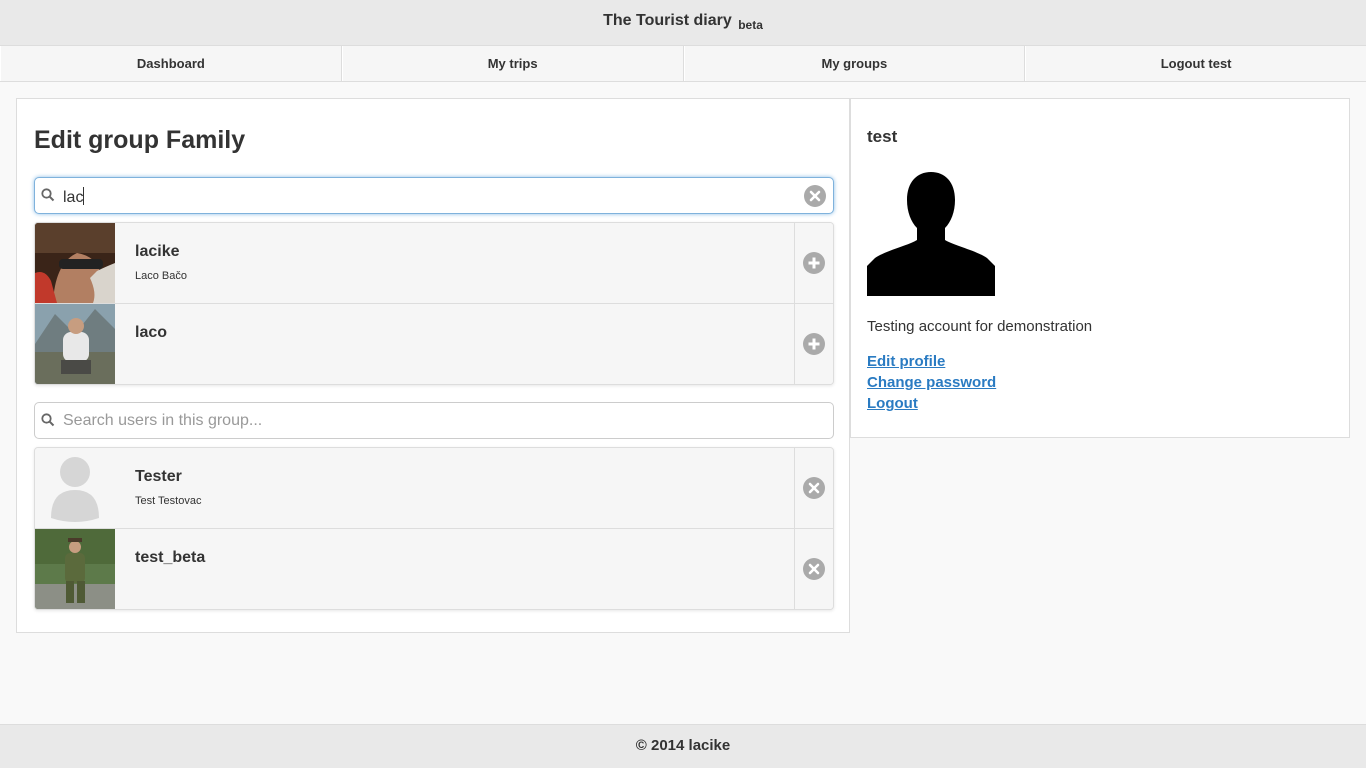 This screenshot has width=1366, height=768. What do you see at coordinates (151, 332) in the screenshot?
I see `user-name: laco` at bounding box center [151, 332].